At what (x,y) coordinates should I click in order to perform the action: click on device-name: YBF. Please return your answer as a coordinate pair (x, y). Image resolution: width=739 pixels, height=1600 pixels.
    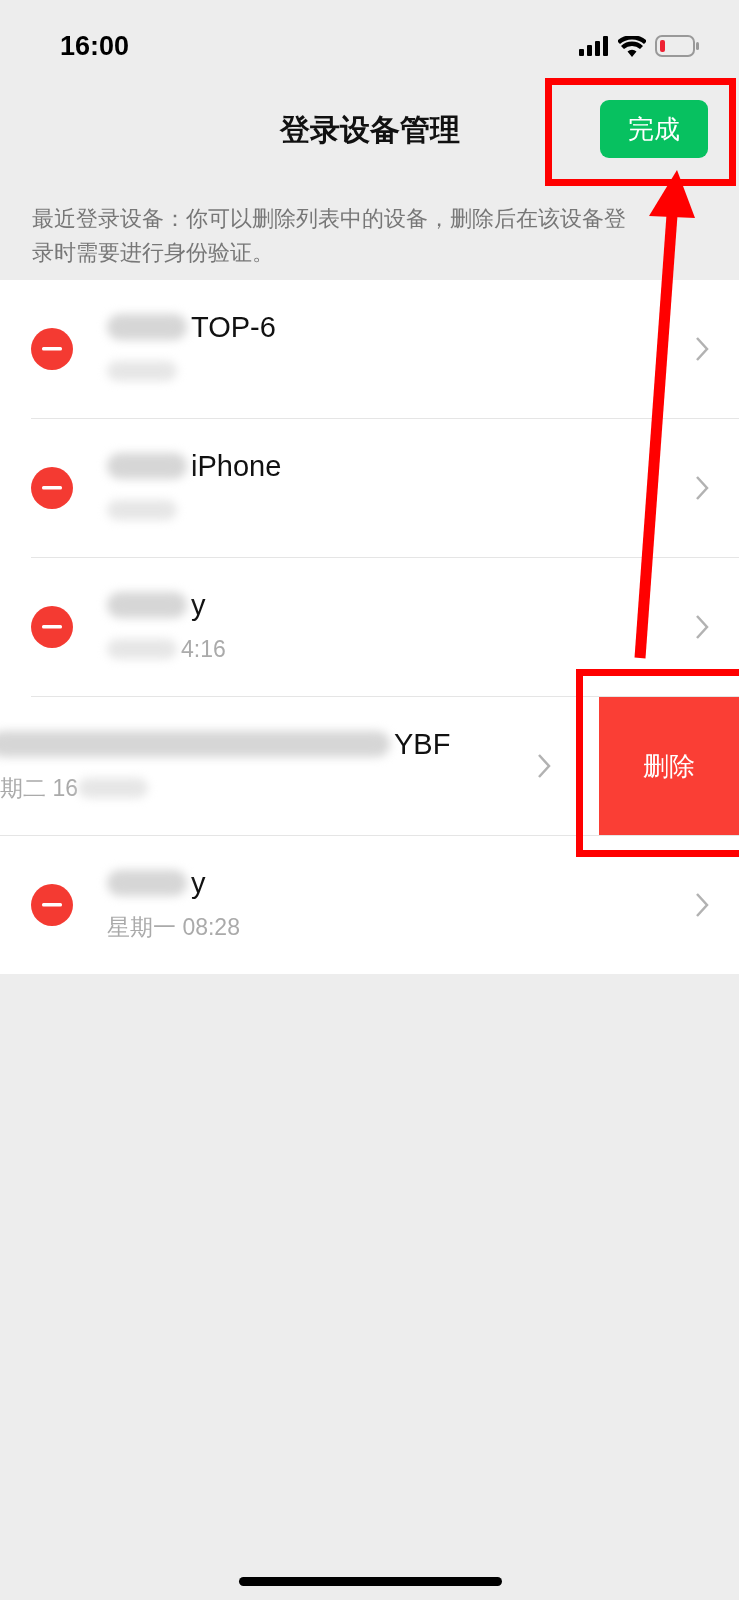
    Looking at the image, I should click on (422, 744).